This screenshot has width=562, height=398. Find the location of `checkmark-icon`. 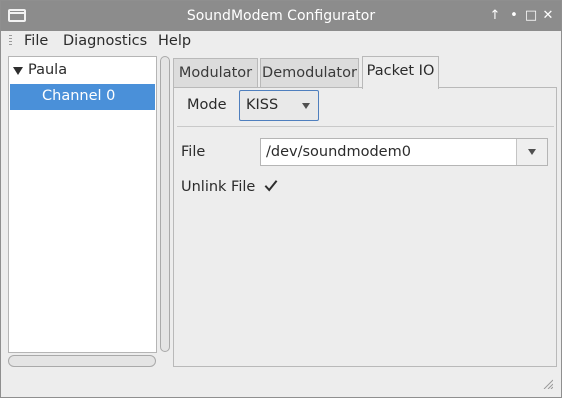

checkmark-icon is located at coordinates (271, 186).